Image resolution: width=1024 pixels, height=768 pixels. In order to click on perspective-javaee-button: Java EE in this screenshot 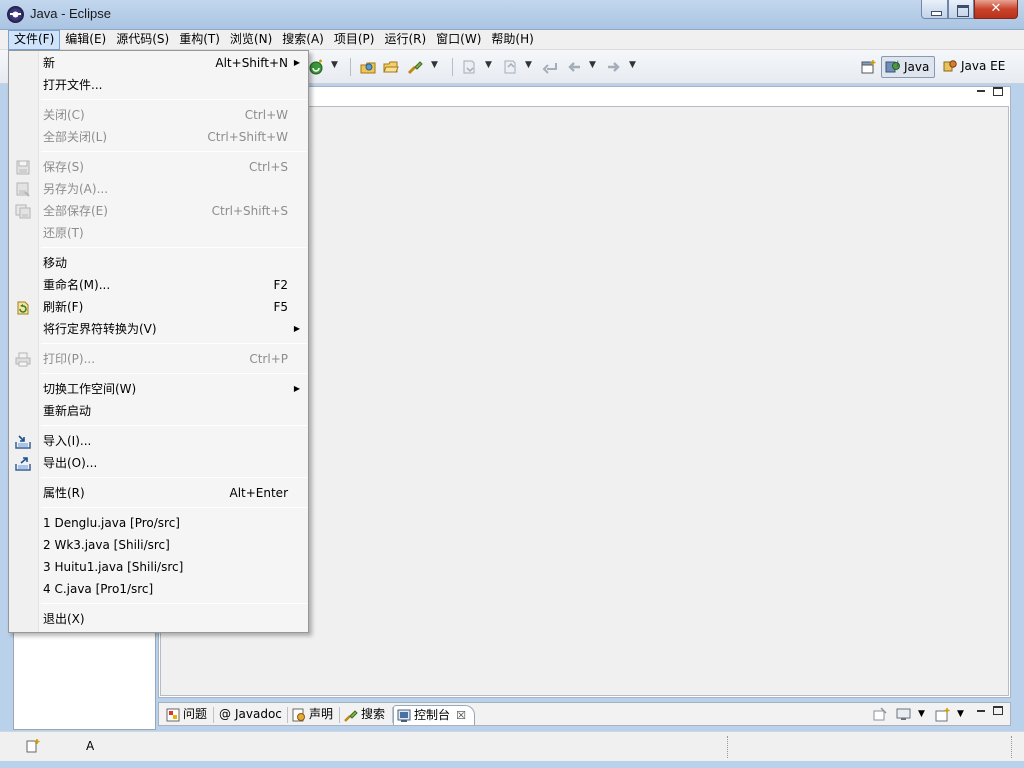, I will do `click(974, 67)`.